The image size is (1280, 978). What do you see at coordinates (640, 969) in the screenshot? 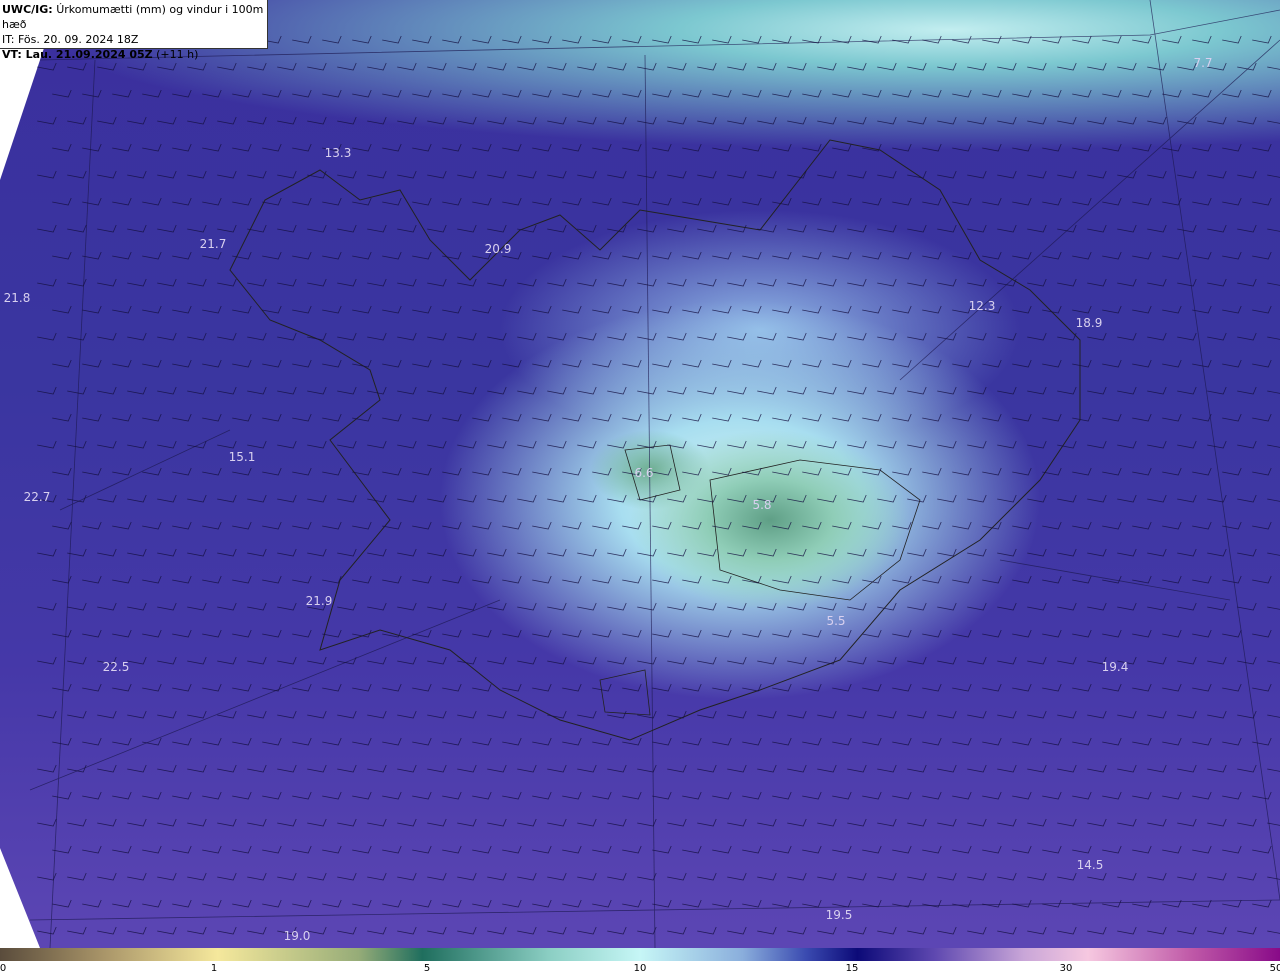
I see `colorbar-ticks: 0 1 5 10 15 30 50` at bounding box center [640, 969].